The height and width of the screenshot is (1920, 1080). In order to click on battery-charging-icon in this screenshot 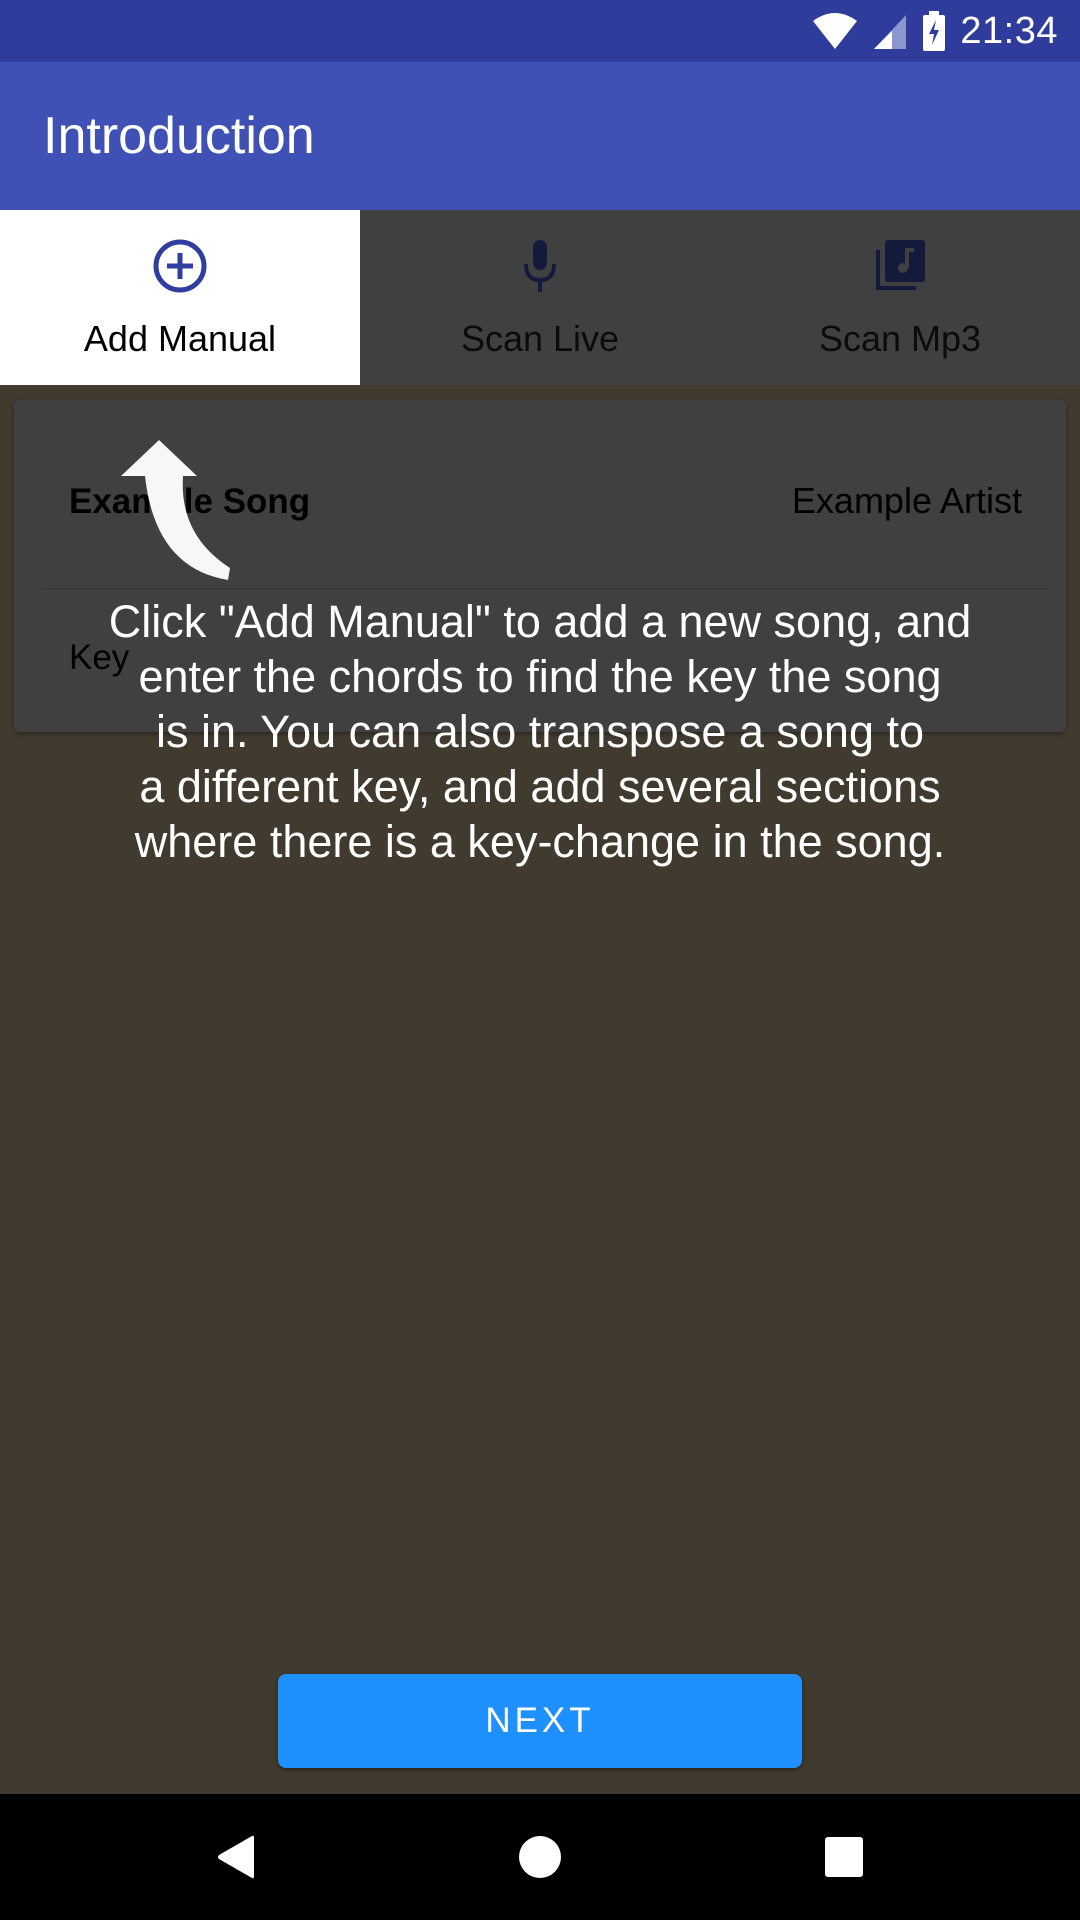, I will do `click(934, 31)`.